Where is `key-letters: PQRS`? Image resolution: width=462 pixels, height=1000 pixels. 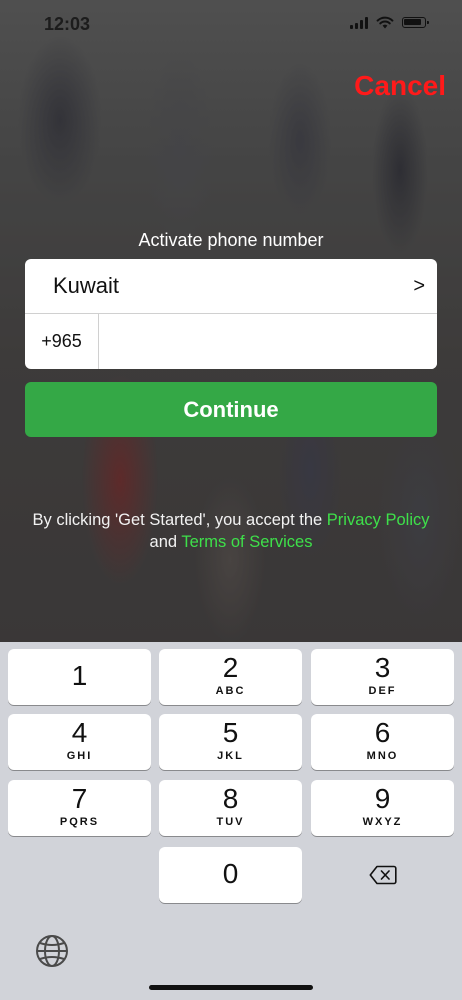
key-letters: PQRS is located at coordinates (79, 822).